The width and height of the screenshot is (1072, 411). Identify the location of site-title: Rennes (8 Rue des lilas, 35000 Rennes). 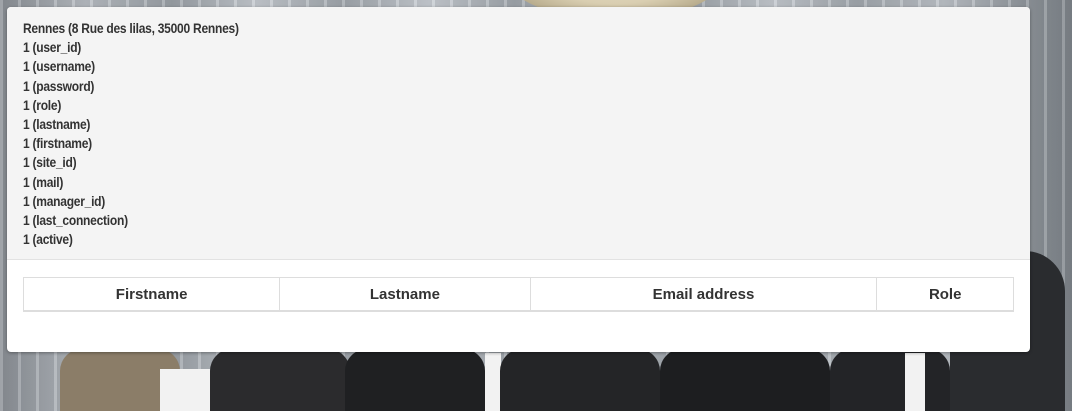
(131, 28).